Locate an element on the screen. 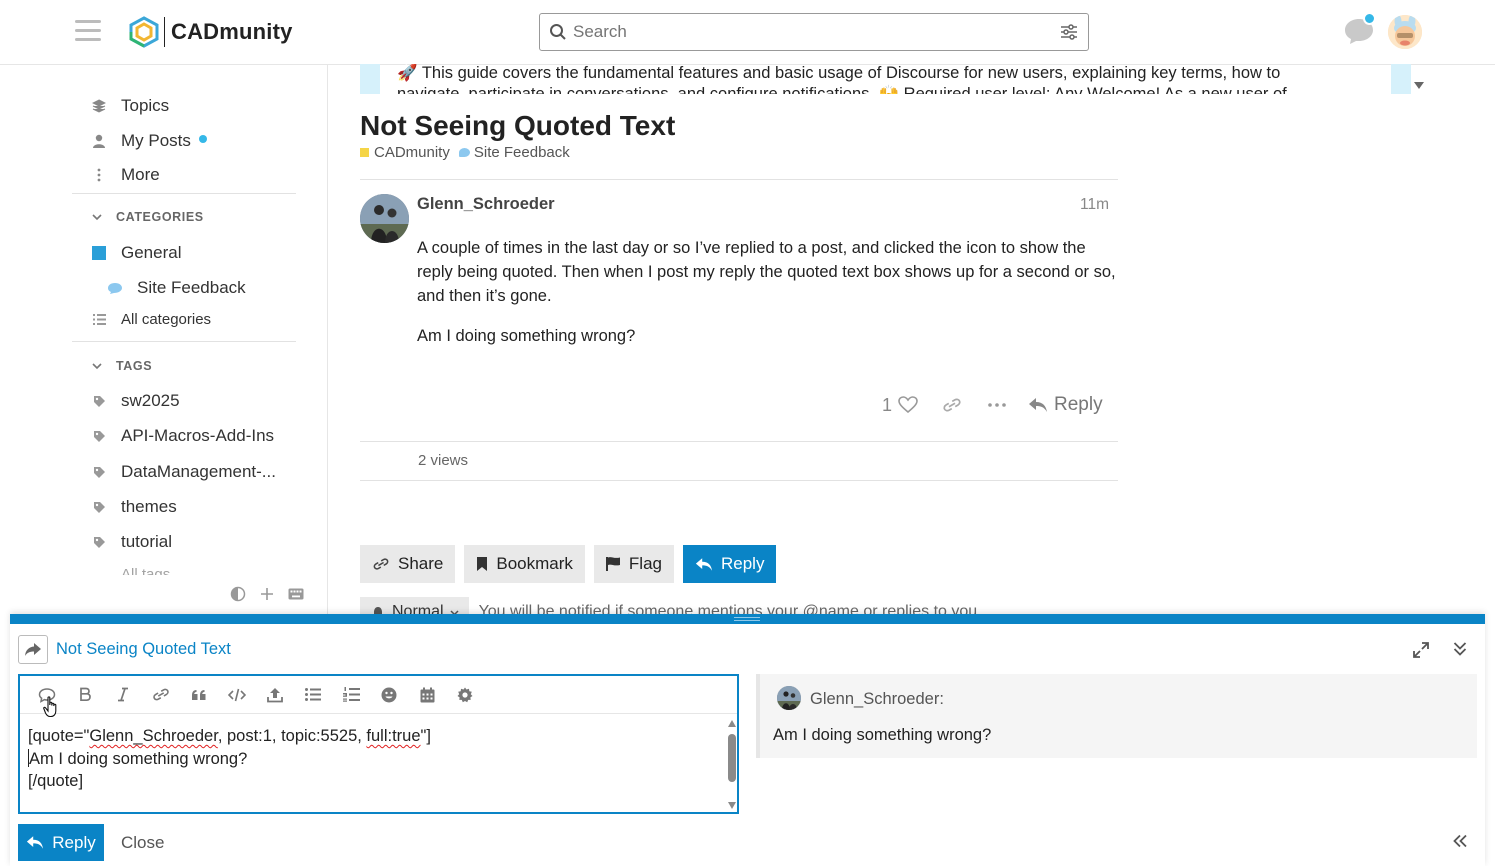 The image size is (1495, 866). composer-submit-reply-button: Reply is located at coordinates (61, 842).